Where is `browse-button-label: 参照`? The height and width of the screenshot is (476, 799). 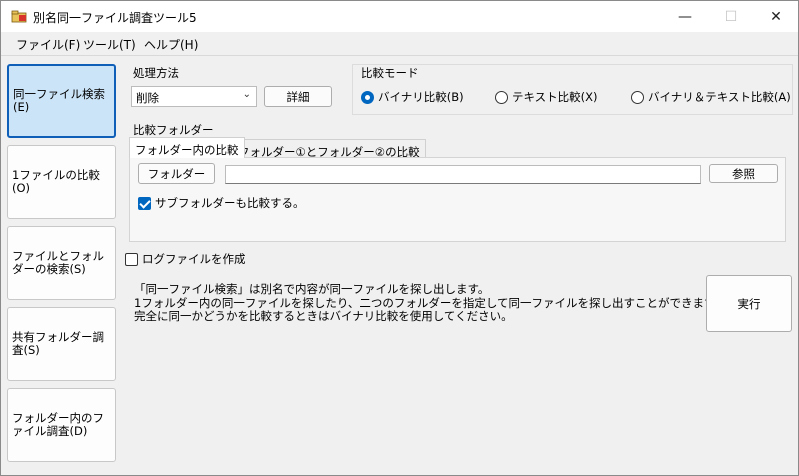
browse-button-label: 参照 is located at coordinates (743, 173).